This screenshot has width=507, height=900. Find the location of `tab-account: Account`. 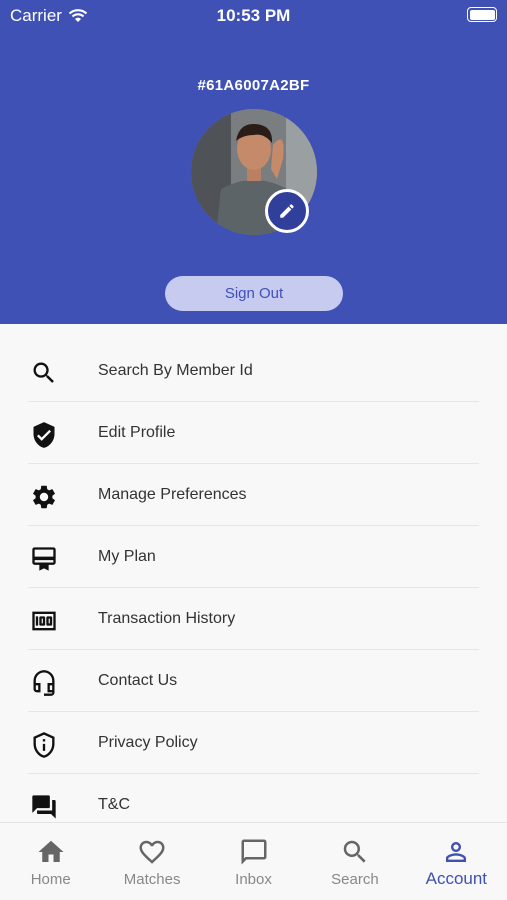

tab-account: Account is located at coordinates (456, 861).